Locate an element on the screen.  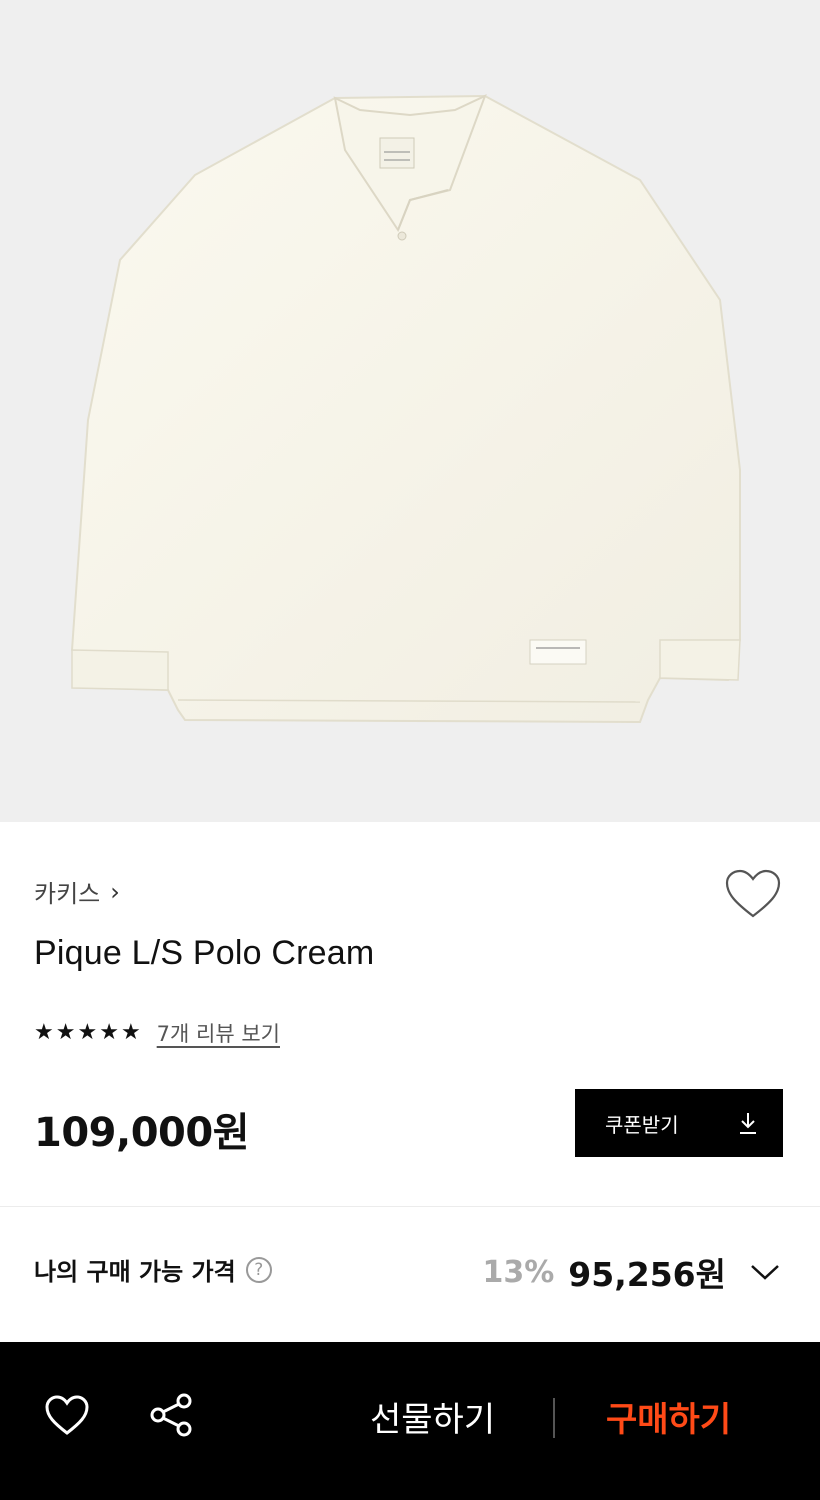
bar-separator is located at coordinates (554, 1418).